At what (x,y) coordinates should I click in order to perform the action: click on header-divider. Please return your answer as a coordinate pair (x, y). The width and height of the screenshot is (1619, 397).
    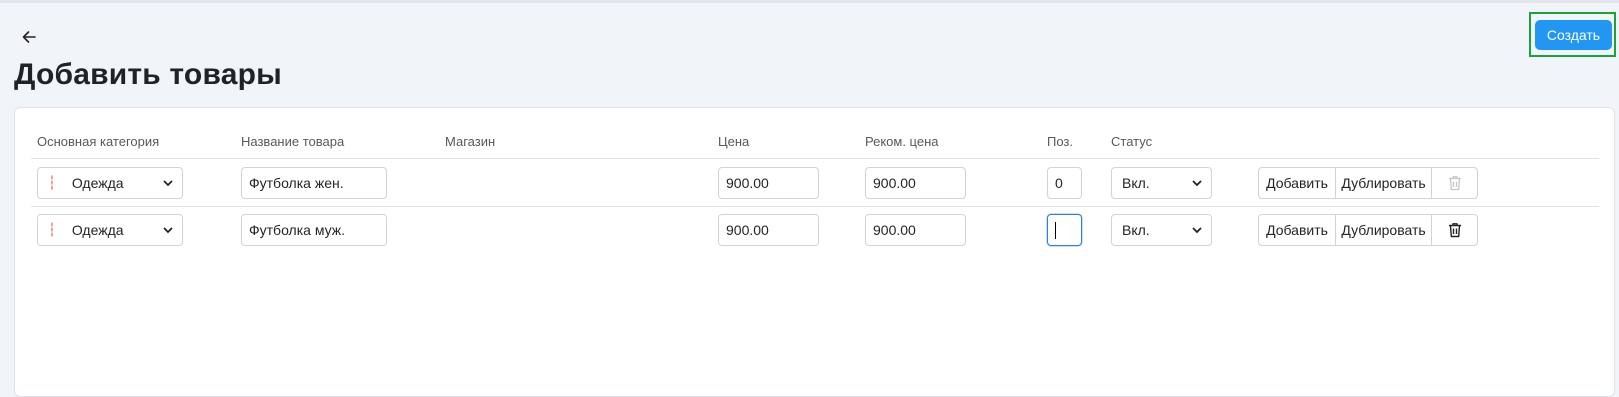
    Looking at the image, I should click on (815, 158).